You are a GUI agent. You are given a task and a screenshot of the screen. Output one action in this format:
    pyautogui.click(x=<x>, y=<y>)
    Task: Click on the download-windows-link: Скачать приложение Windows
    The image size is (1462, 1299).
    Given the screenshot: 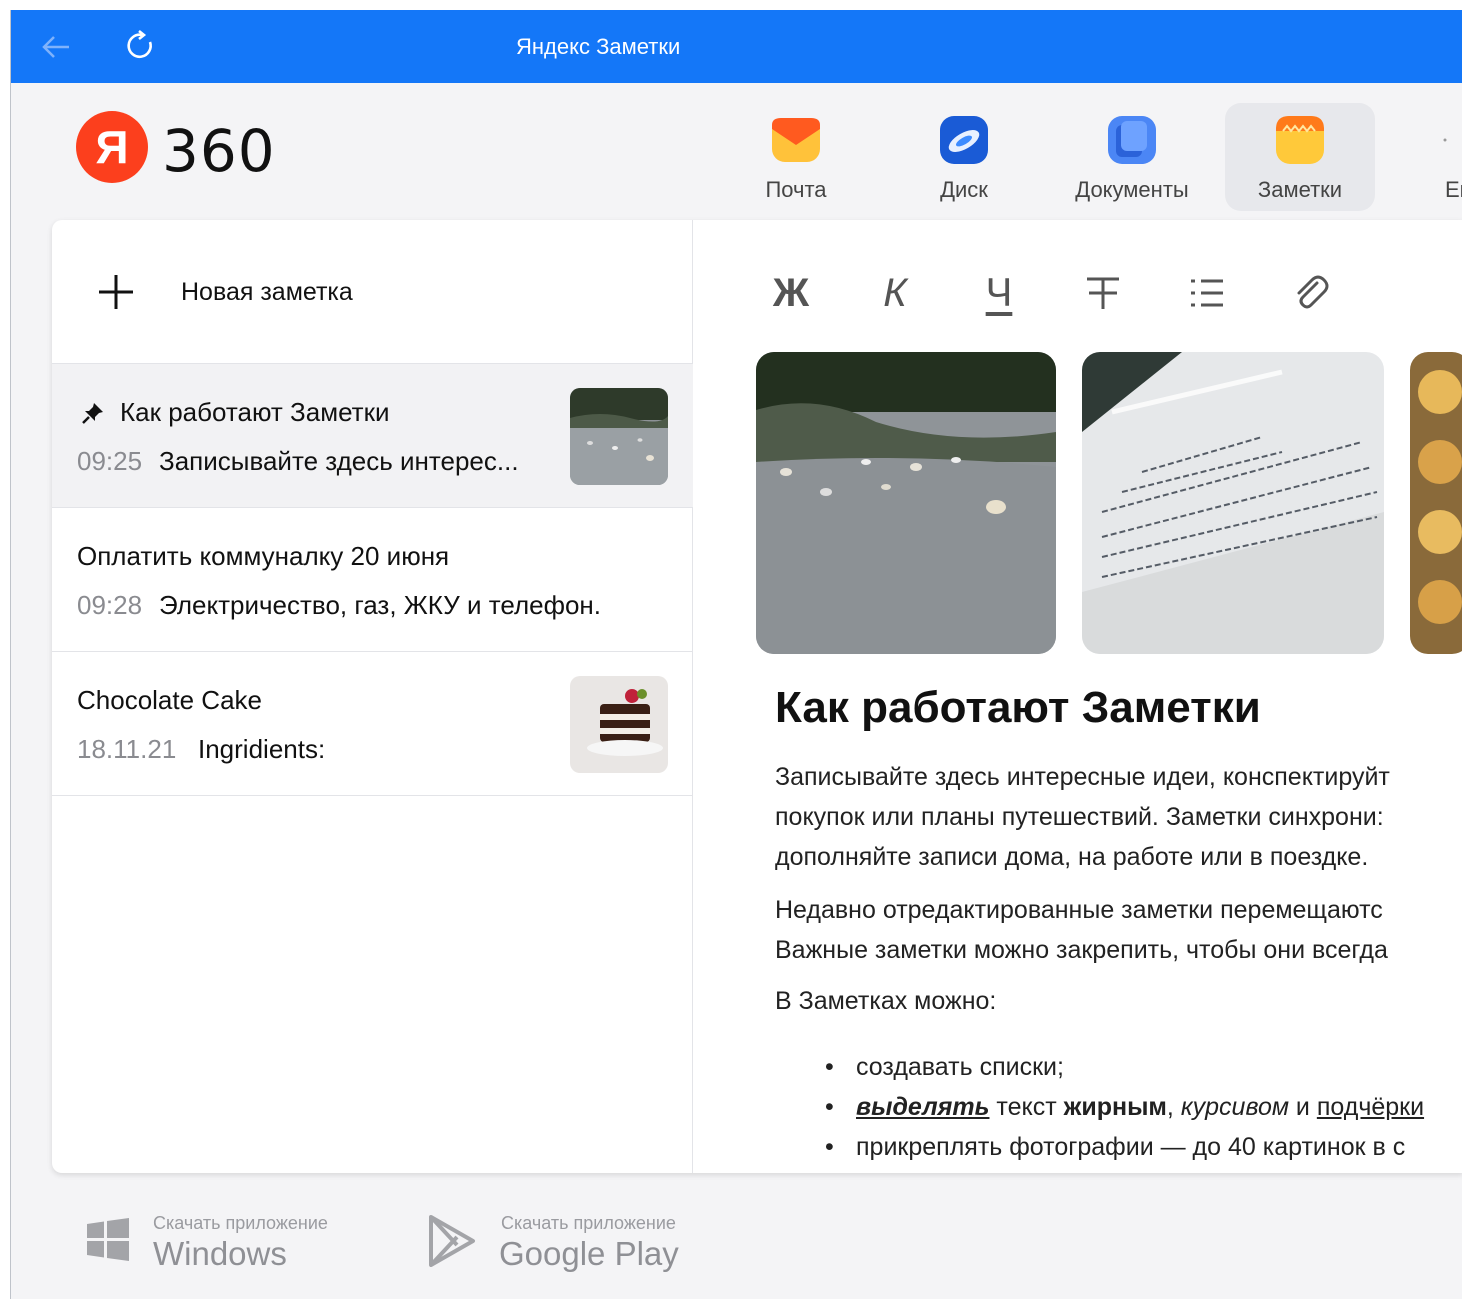 What is the action you would take?
    pyautogui.click(x=235, y=1245)
    